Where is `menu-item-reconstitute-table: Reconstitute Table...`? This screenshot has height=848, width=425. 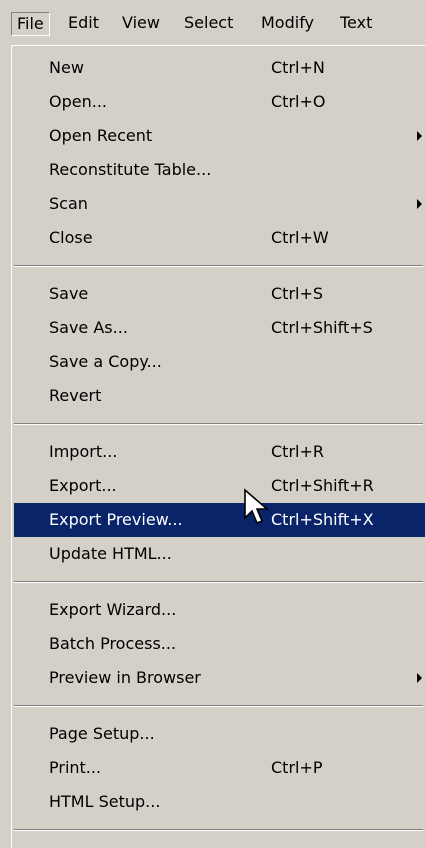 menu-item-reconstitute-table: Reconstitute Table... is located at coordinates (219, 170).